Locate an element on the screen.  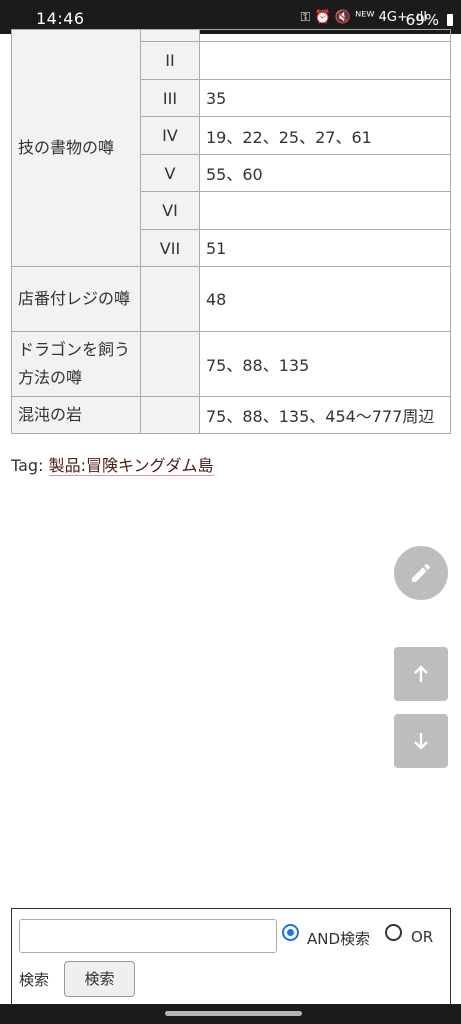
arrow-up-icon is located at coordinates (421, 673).